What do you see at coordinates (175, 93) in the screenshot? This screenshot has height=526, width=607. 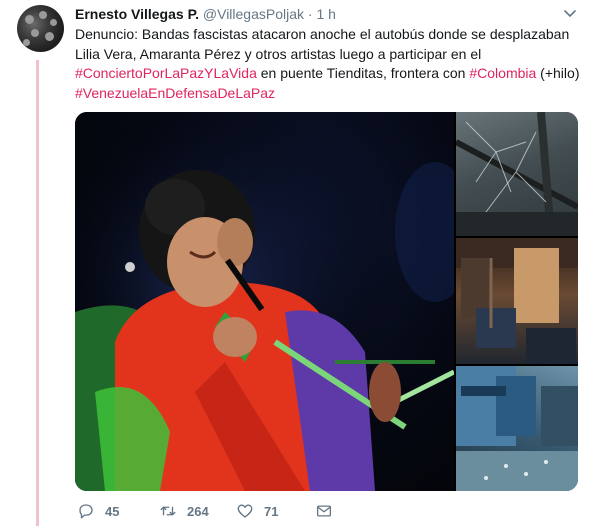 I see `hashtag-link: #VenezuelaEnDefensaDeLaPaz` at bounding box center [175, 93].